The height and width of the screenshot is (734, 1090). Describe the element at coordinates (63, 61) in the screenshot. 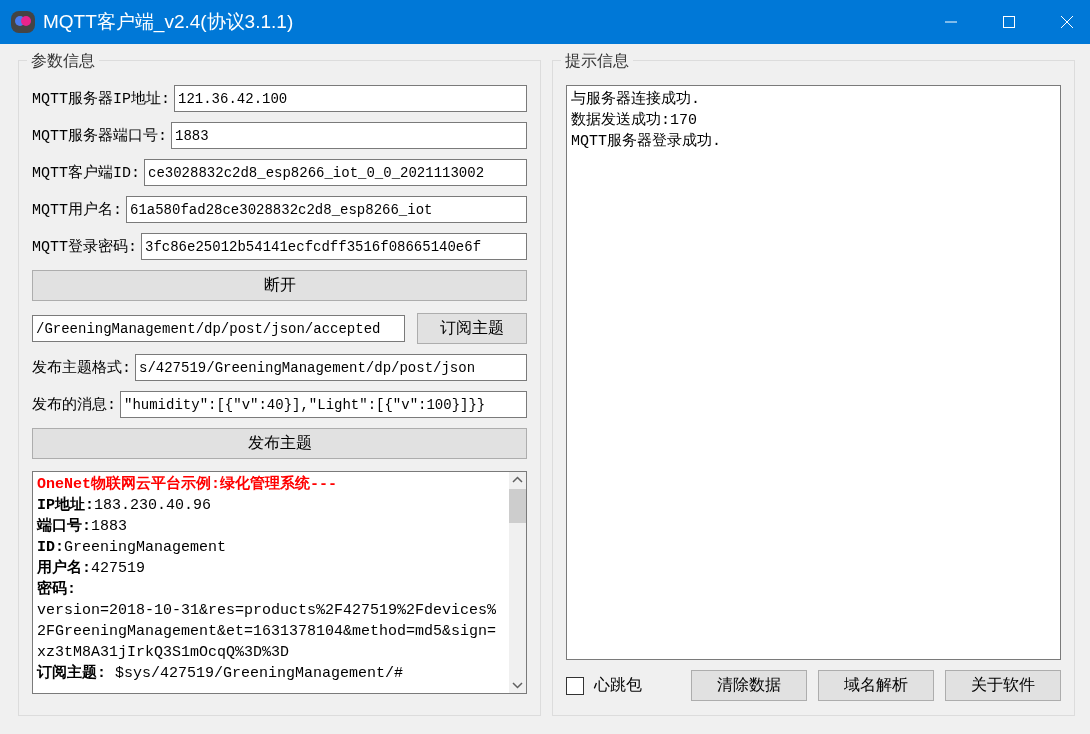

I see `group-title: 参数信息` at that location.